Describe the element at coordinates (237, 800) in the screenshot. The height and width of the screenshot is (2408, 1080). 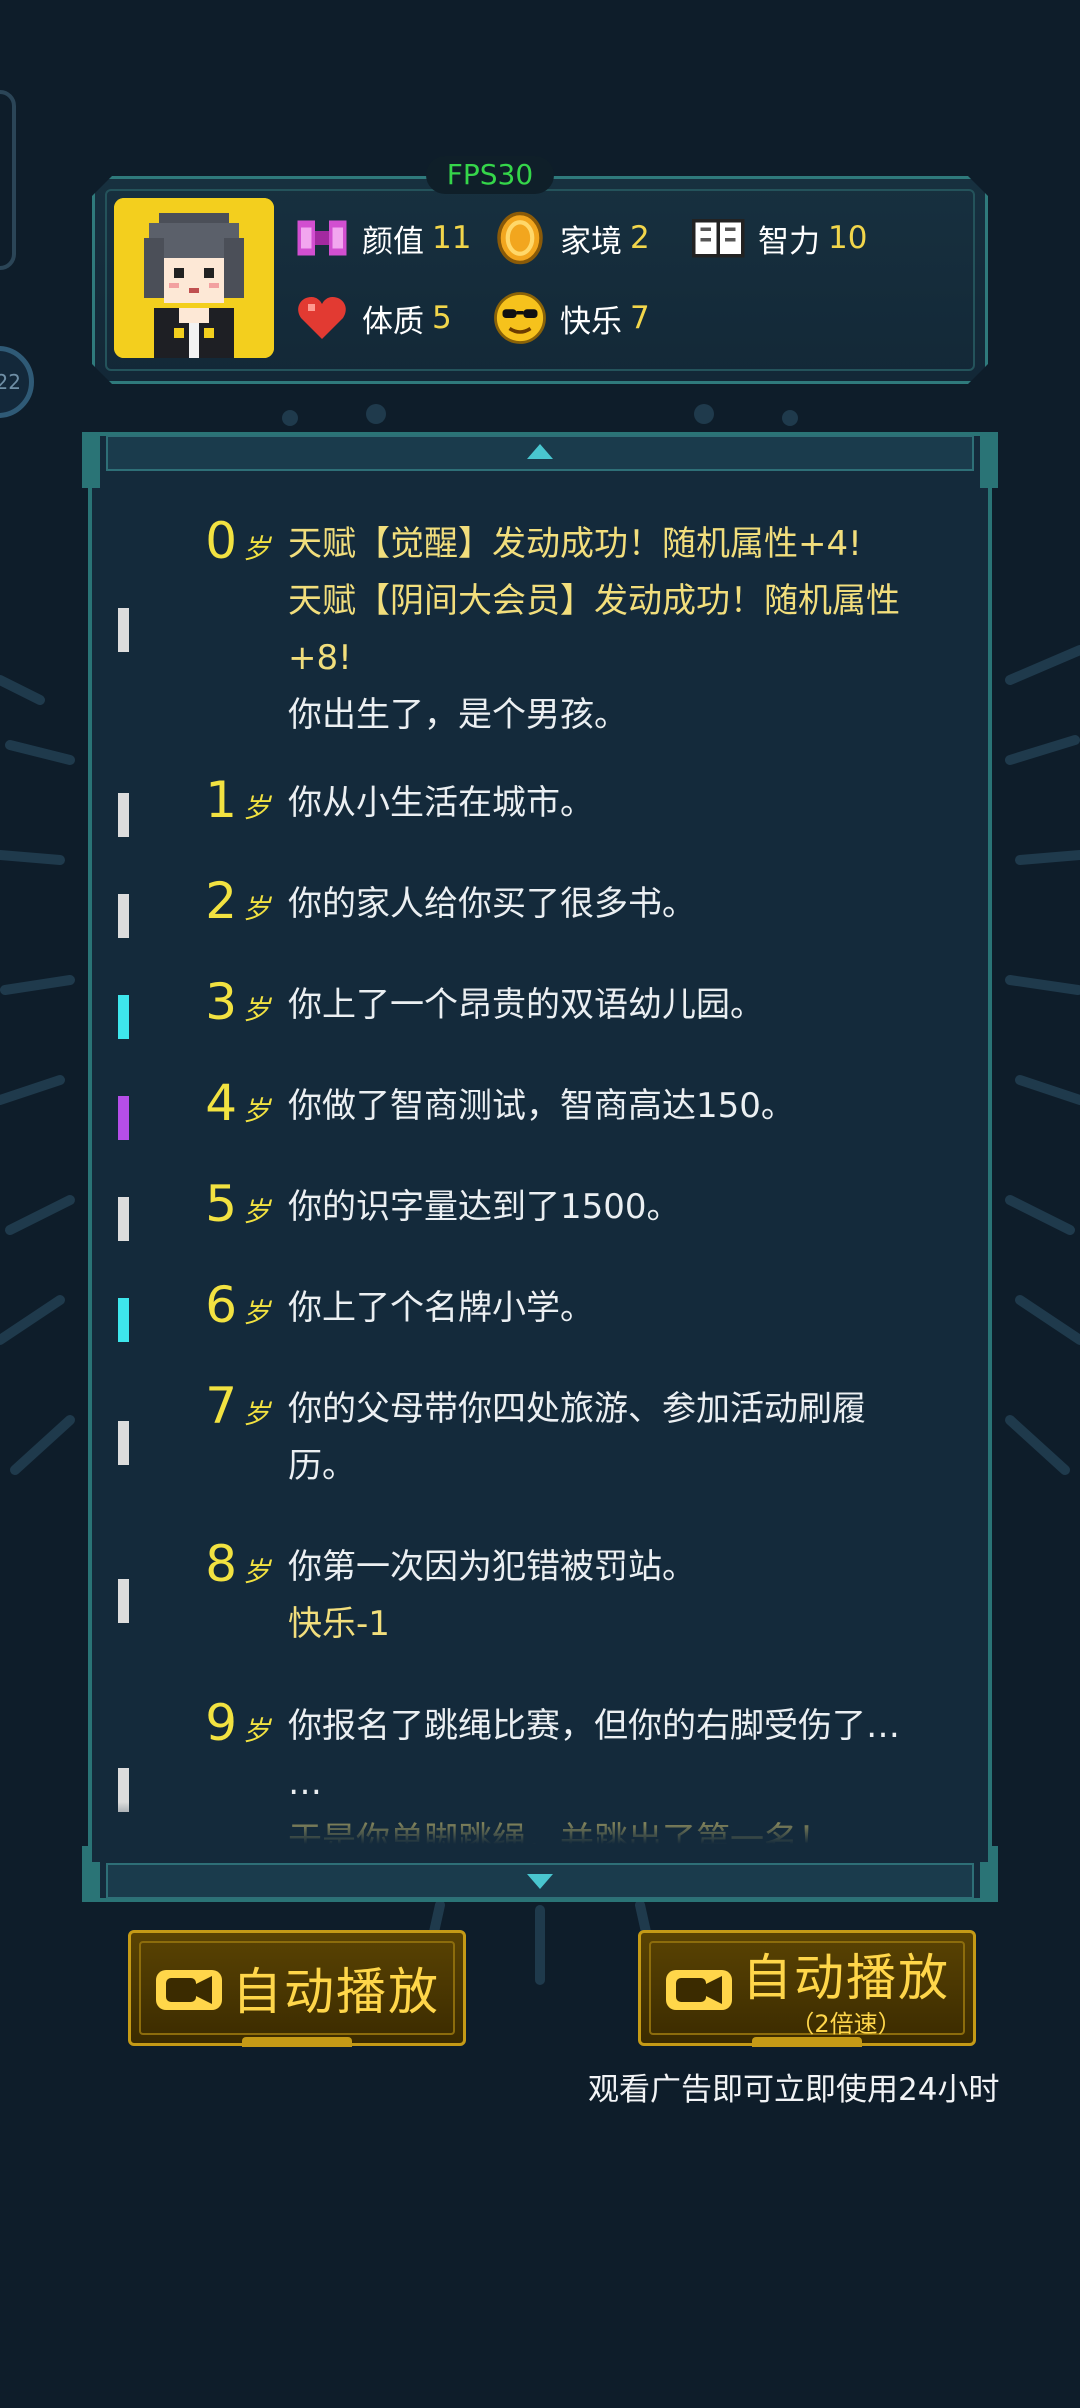
I see `age-label: 1岁` at that location.